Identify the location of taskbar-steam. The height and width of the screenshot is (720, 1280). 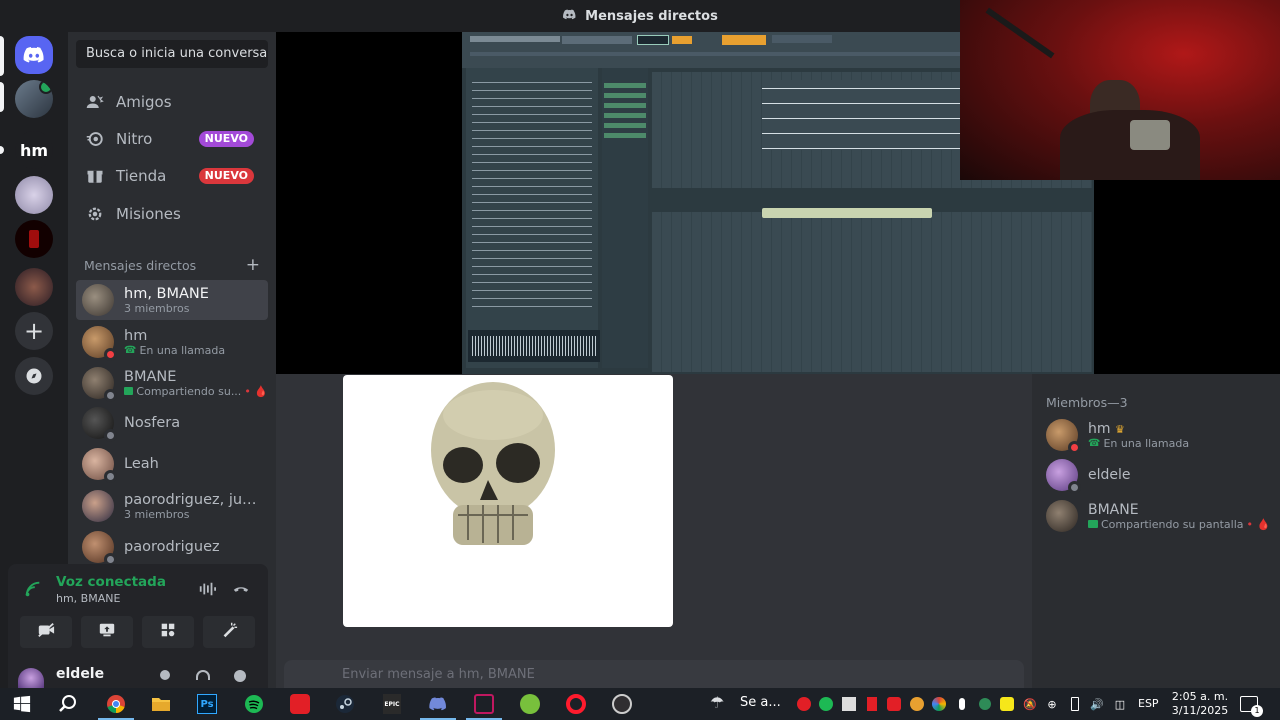
(345, 704).